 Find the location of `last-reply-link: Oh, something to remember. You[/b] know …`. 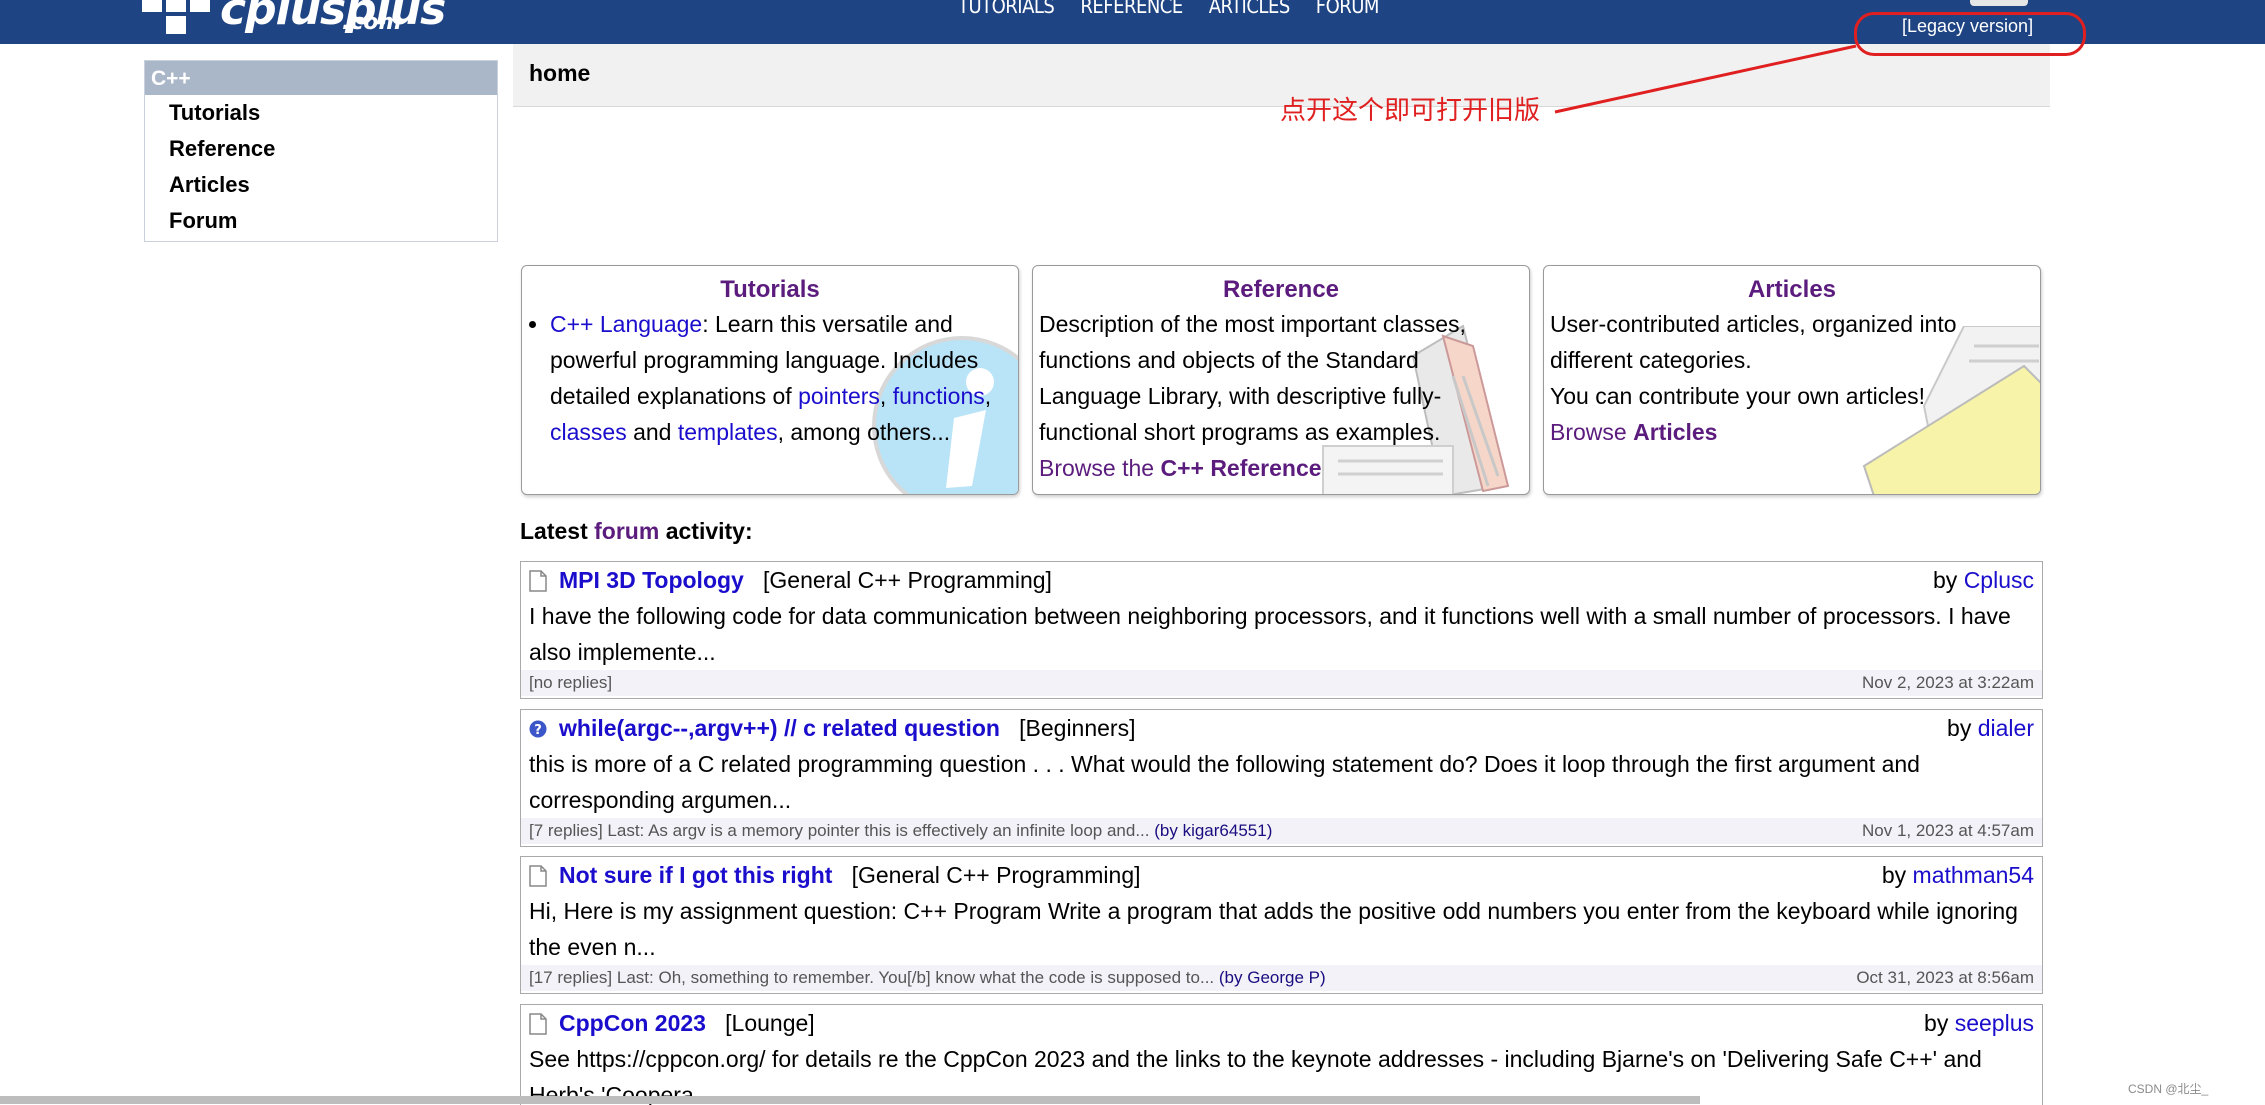

last-reply-link: Oh, something to remember. You[/b] know … is located at coordinates (936, 977).